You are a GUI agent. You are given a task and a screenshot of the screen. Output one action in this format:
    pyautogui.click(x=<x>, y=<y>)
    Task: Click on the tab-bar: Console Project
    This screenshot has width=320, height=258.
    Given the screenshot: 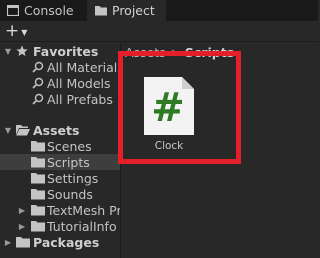 What is the action you would take?
    pyautogui.click(x=159, y=10)
    